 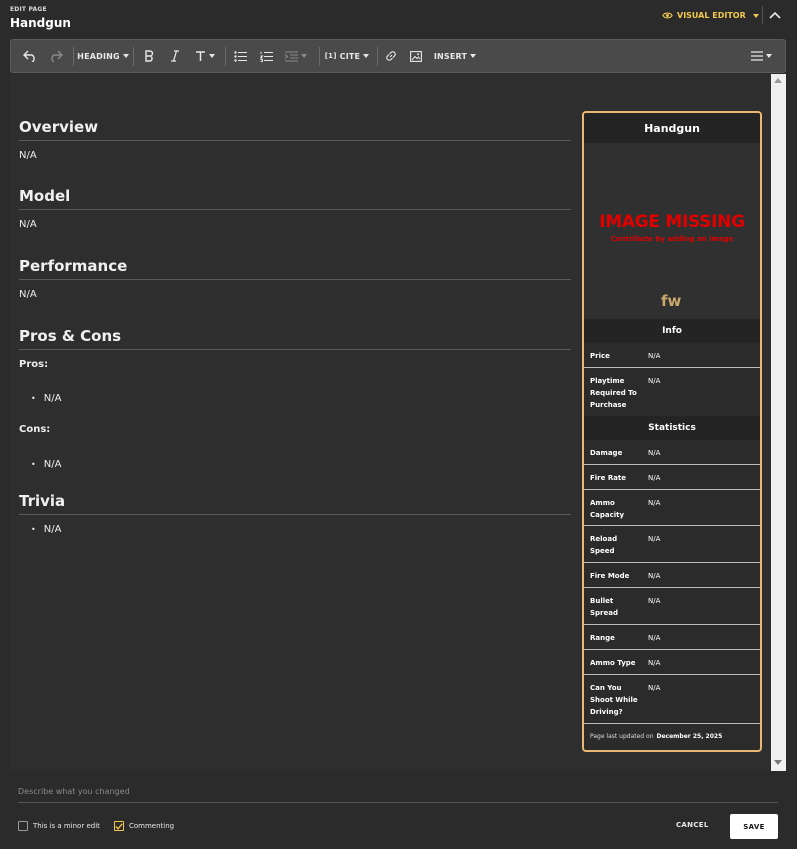 What do you see at coordinates (672, 128) in the screenshot?
I see `infobox-title: Handgun` at bounding box center [672, 128].